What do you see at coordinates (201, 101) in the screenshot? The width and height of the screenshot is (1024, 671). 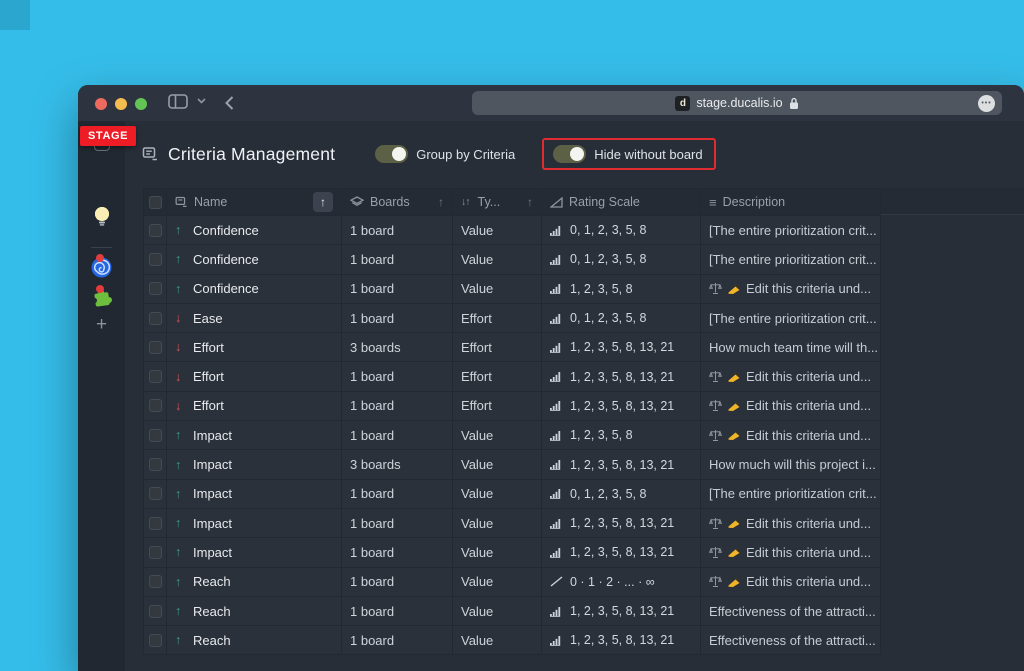 I see `chevron-down-icon` at bounding box center [201, 101].